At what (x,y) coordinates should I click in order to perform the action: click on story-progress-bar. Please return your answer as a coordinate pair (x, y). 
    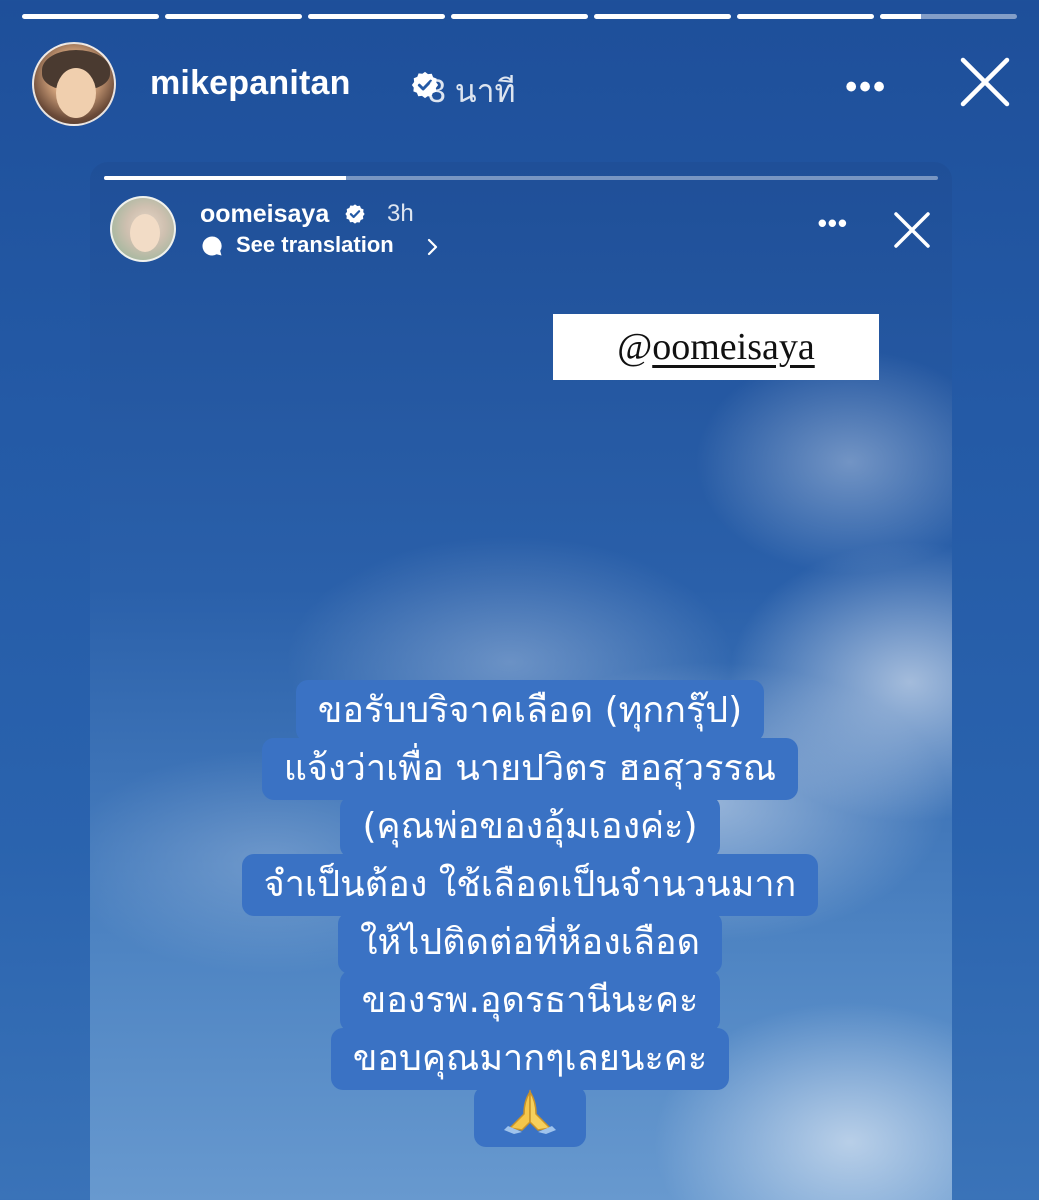
    Looking at the image, I should click on (519, 16).